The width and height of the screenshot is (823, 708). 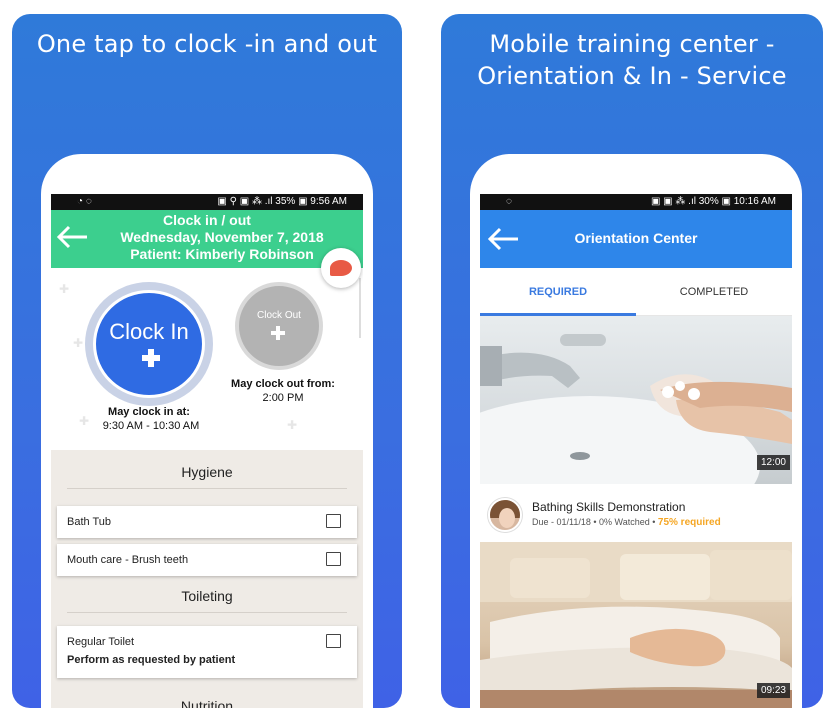 What do you see at coordinates (128, 560) in the screenshot?
I see `task-label: Mouth care - Brush teeth` at bounding box center [128, 560].